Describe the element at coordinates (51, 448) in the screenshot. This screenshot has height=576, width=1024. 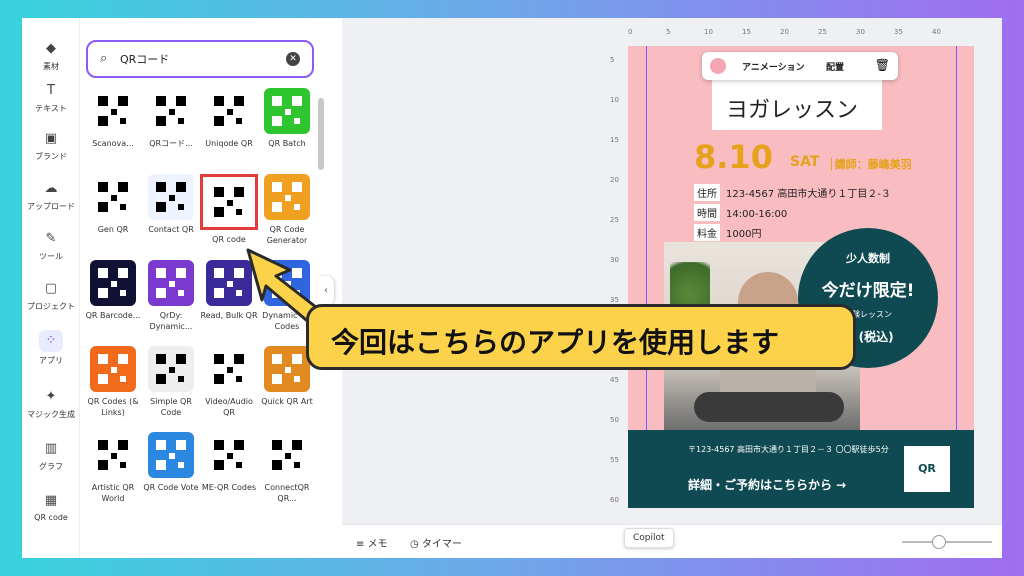
I see `chart-icon: ▥` at that location.